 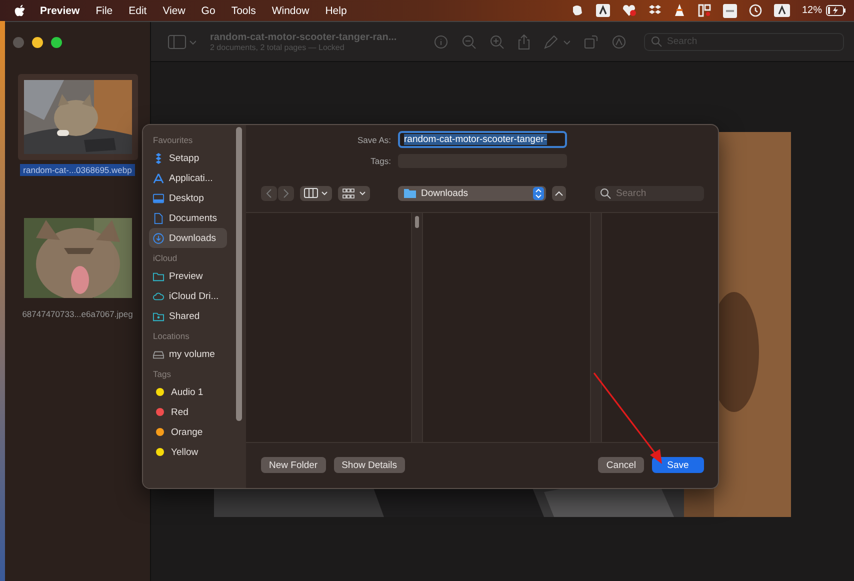 I want to click on dropbox-icon, so click(x=654, y=10).